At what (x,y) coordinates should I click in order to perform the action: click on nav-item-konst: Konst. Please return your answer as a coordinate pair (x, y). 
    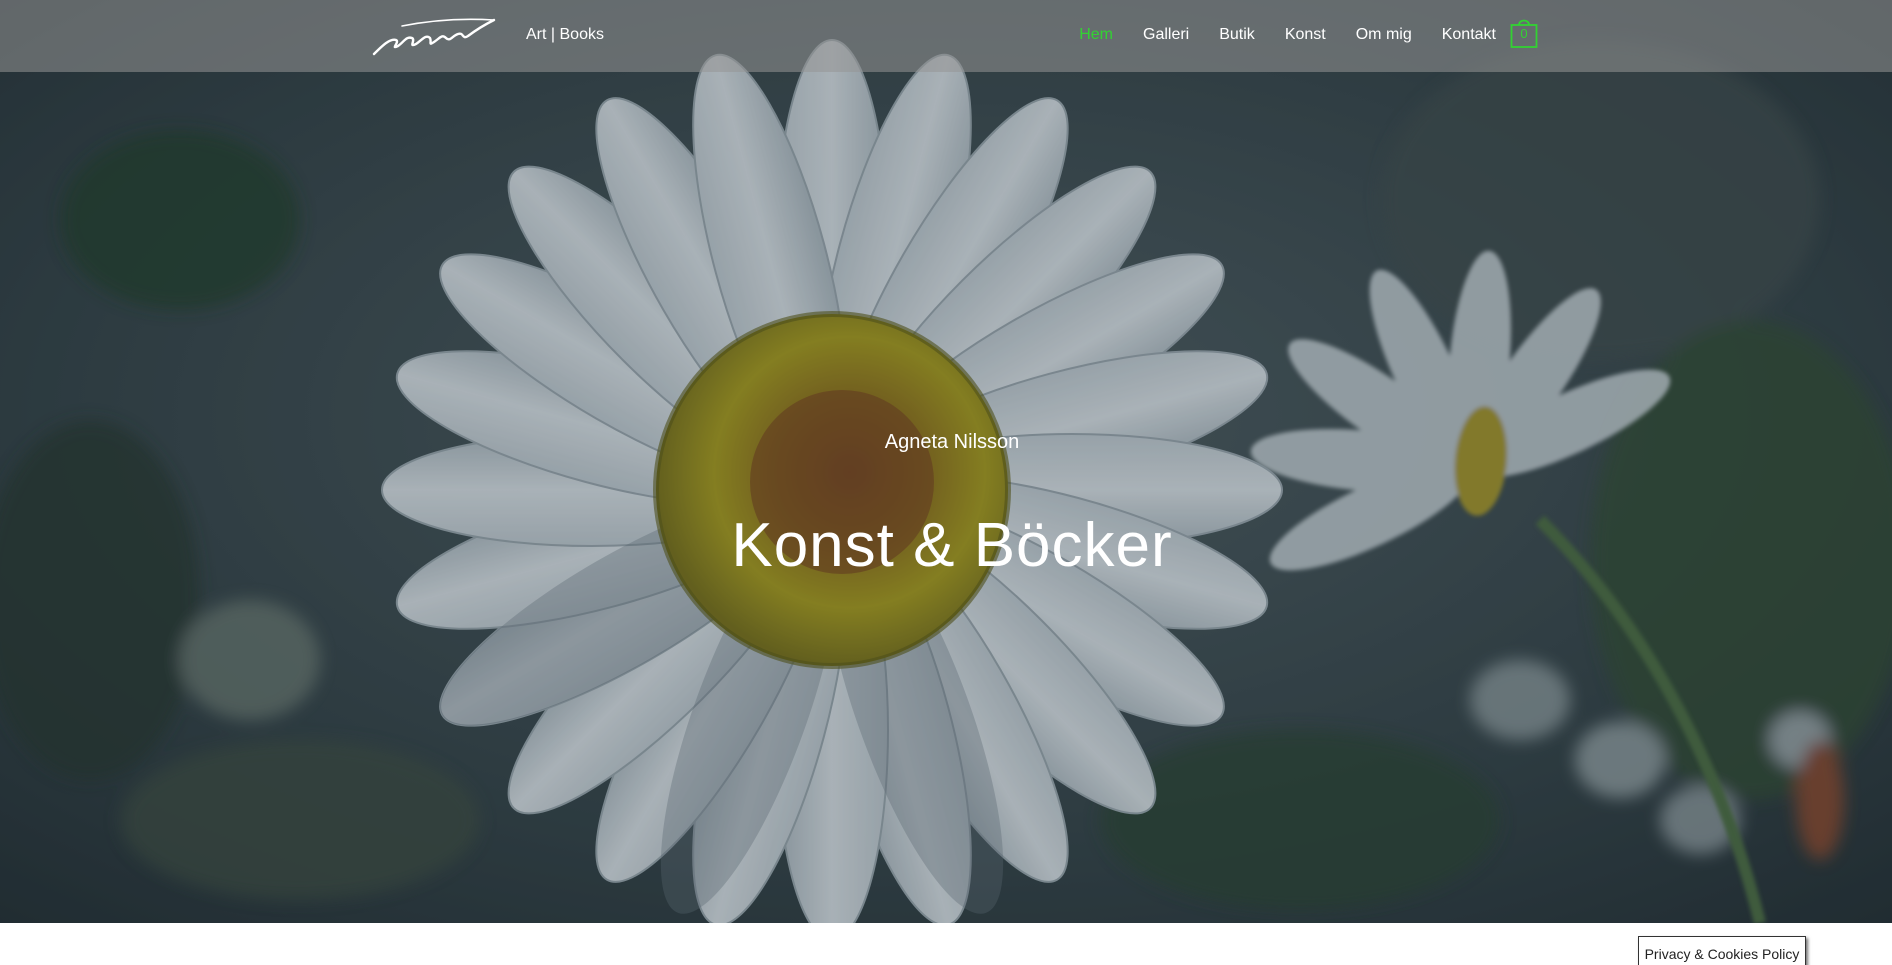
    Looking at the image, I should click on (1305, 35).